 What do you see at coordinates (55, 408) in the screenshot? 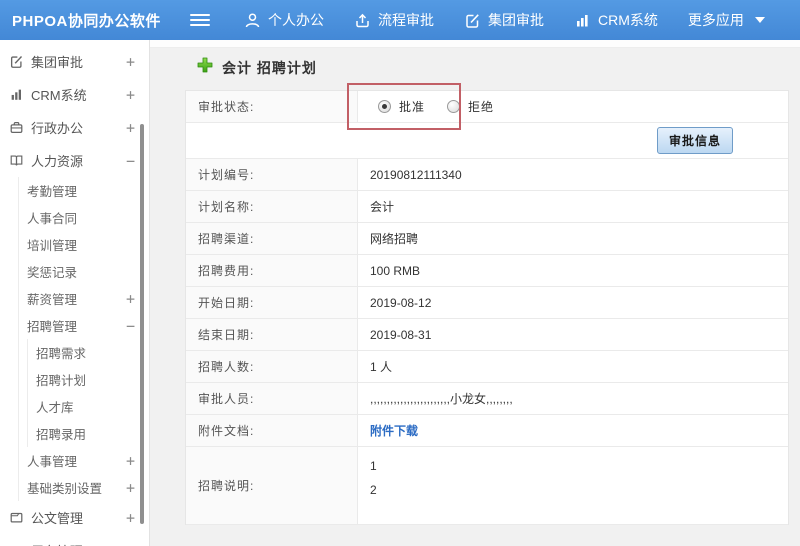
I see `sidebar-item-label: 人才库` at bounding box center [55, 408].